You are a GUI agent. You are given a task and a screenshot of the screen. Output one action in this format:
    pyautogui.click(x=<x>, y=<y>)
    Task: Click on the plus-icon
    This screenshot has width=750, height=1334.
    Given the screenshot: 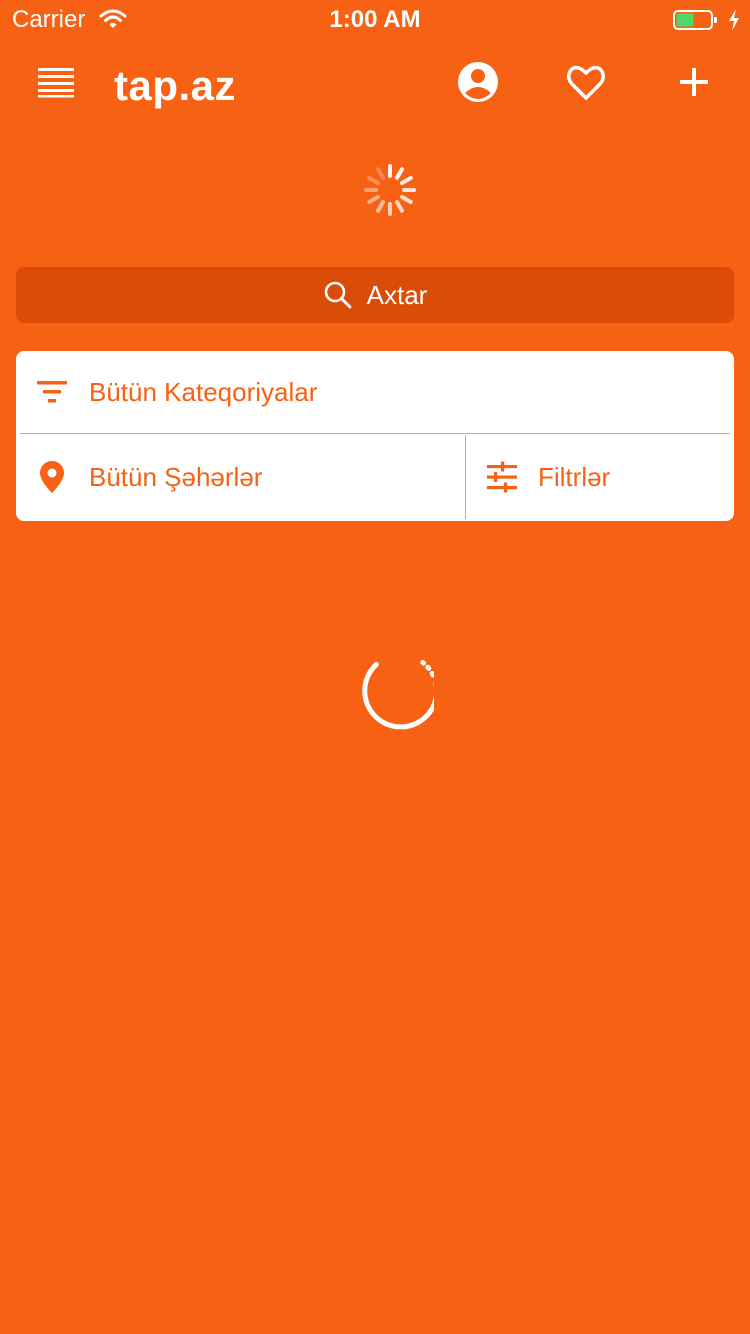 What is the action you would take?
    pyautogui.click(x=694, y=82)
    